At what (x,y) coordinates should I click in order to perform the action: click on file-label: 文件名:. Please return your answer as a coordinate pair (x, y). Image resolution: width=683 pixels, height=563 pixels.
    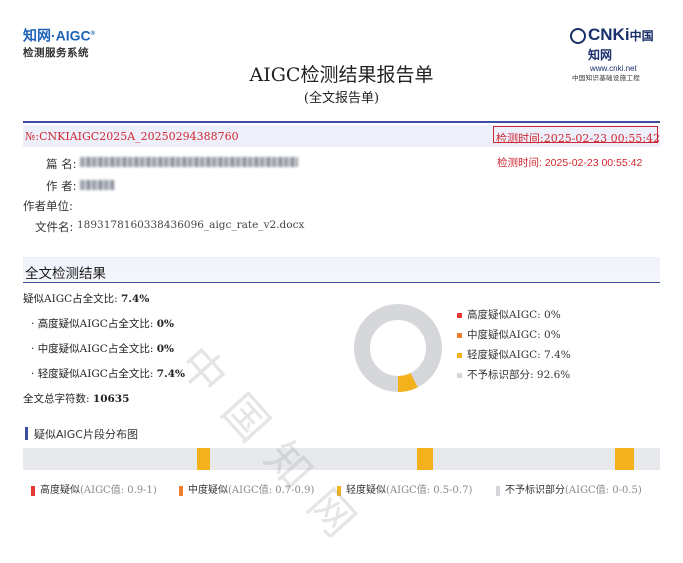
    Looking at the image, I should click on (54, 227).